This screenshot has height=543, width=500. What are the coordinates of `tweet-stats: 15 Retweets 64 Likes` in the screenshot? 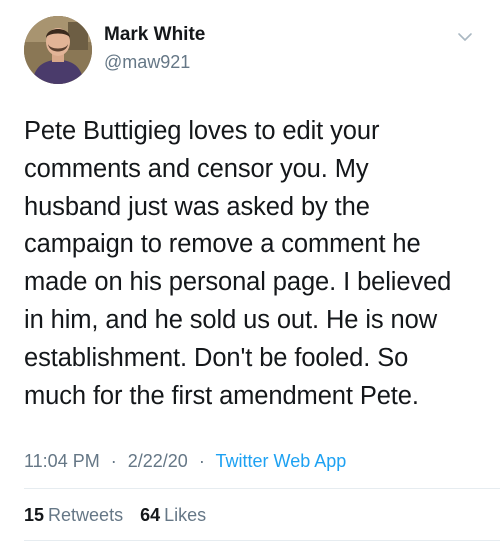 It's located at (115, 515).